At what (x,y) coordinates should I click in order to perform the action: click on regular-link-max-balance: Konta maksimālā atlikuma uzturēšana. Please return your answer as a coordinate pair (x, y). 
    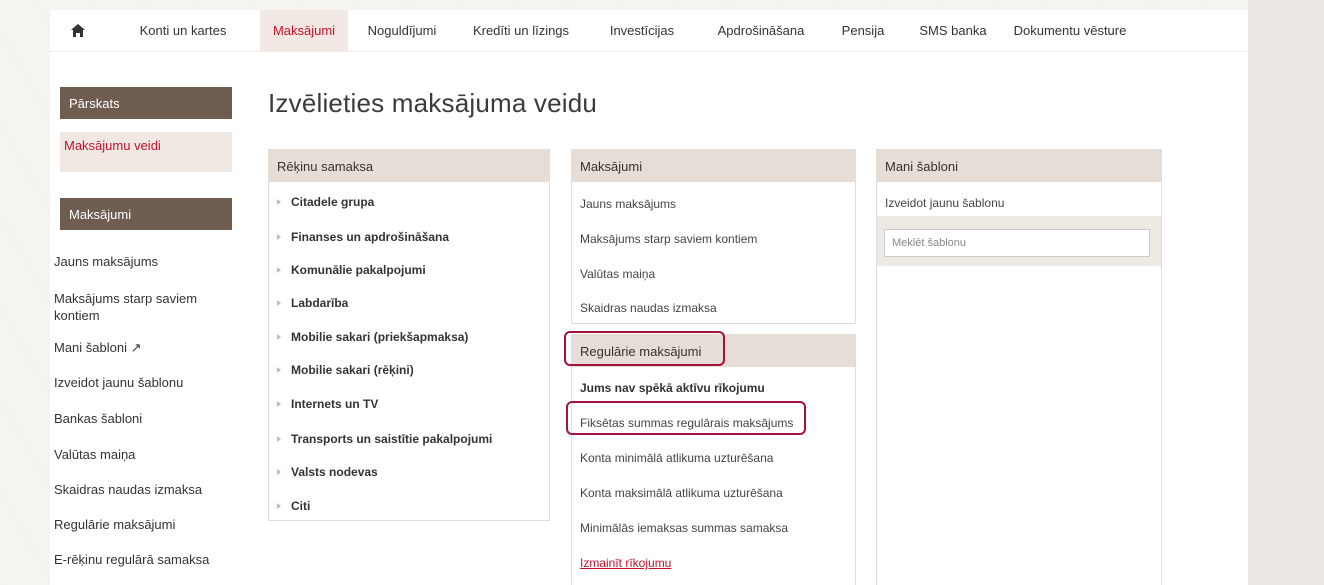
    Looking at the image, I should click on (681, 493).